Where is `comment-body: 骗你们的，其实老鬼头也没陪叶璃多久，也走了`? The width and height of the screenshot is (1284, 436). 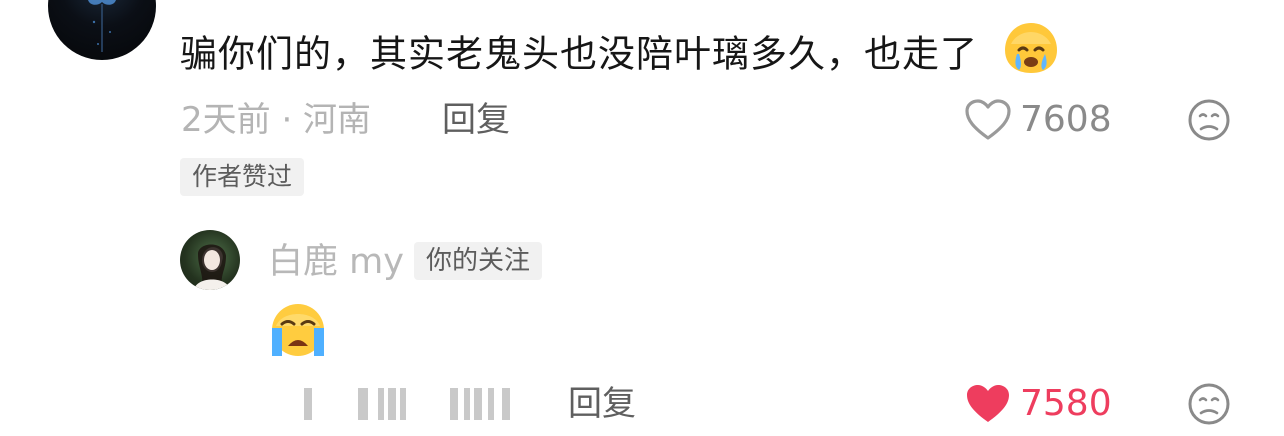
comment-body: 骗你们的，其实老鬼头也没陪叶璃多久，也走了 is located at coordinates (579, 54).